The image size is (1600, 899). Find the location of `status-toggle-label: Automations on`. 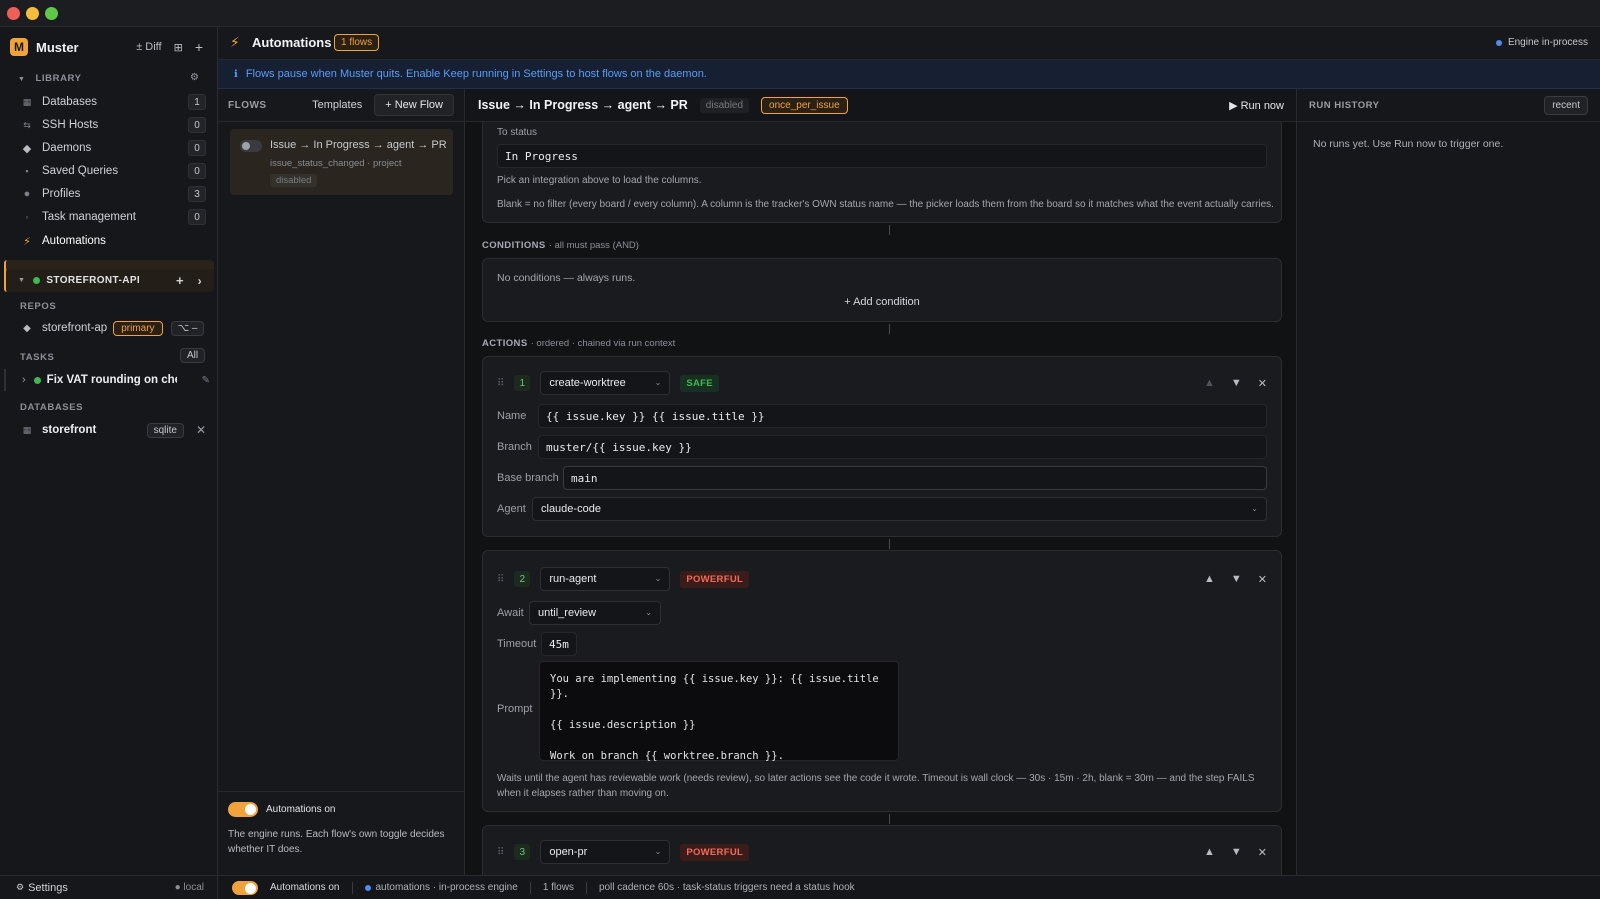

status-toggle-label: Automations on is located at coordinates (305, 887).